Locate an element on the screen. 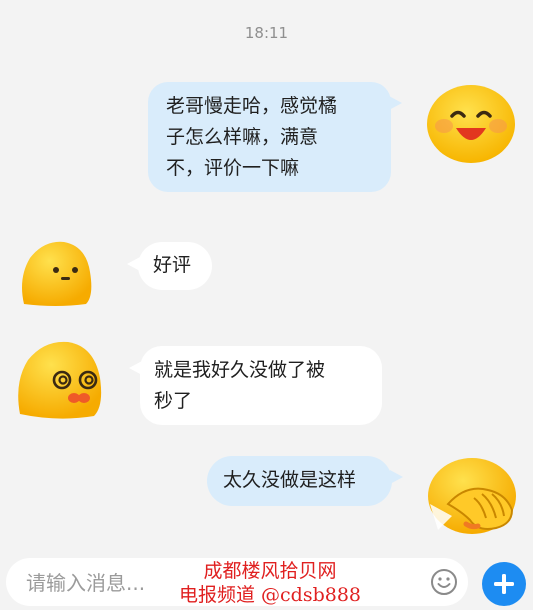 The height and width of the screenshot is (610, 533). message-line: 好评 is located at coordinates (172, 265).